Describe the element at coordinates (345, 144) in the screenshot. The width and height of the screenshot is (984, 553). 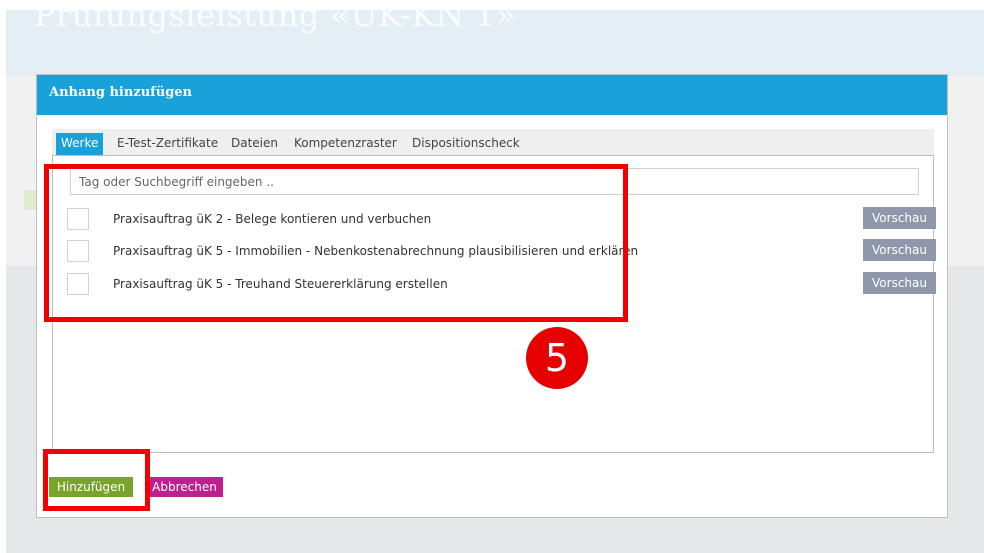
I see `tab-kompetenzraster: Kompetenzraster` at that location.